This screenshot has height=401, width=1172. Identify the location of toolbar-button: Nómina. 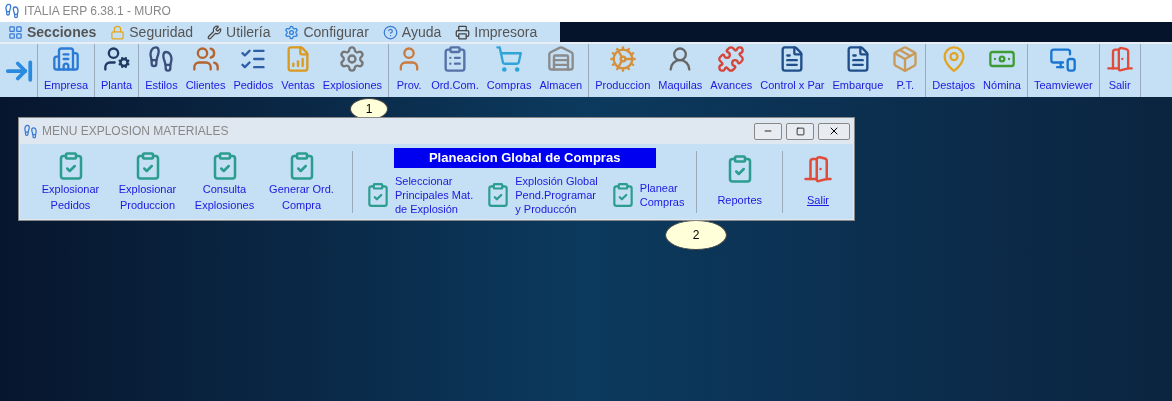
(1002, 70).